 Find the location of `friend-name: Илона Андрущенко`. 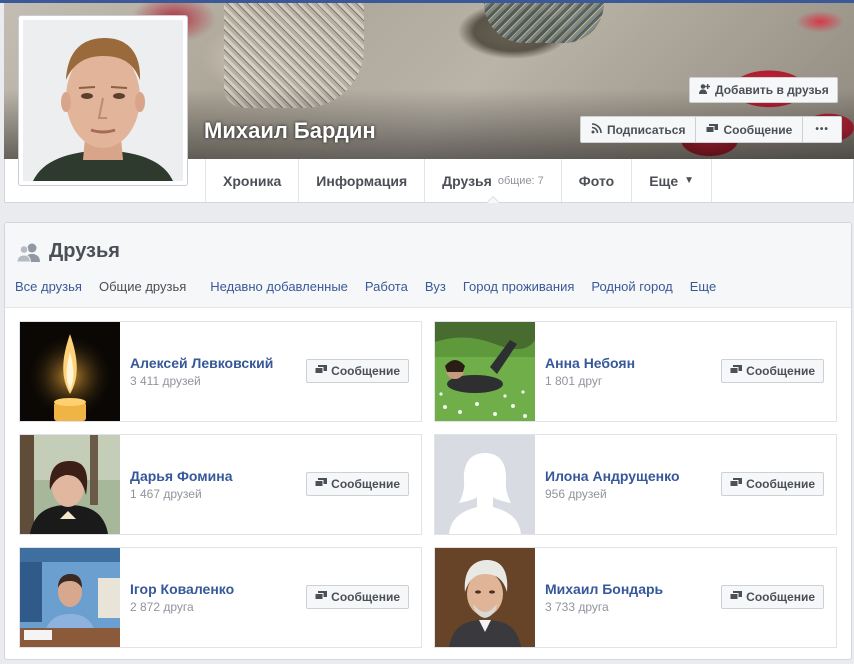

friend-name: Илона Андрущенко is located at coordinates (612, 476).